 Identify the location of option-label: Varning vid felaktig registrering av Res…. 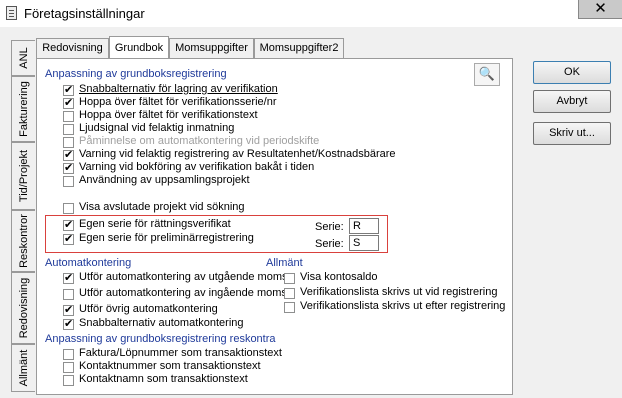
(237, 154).